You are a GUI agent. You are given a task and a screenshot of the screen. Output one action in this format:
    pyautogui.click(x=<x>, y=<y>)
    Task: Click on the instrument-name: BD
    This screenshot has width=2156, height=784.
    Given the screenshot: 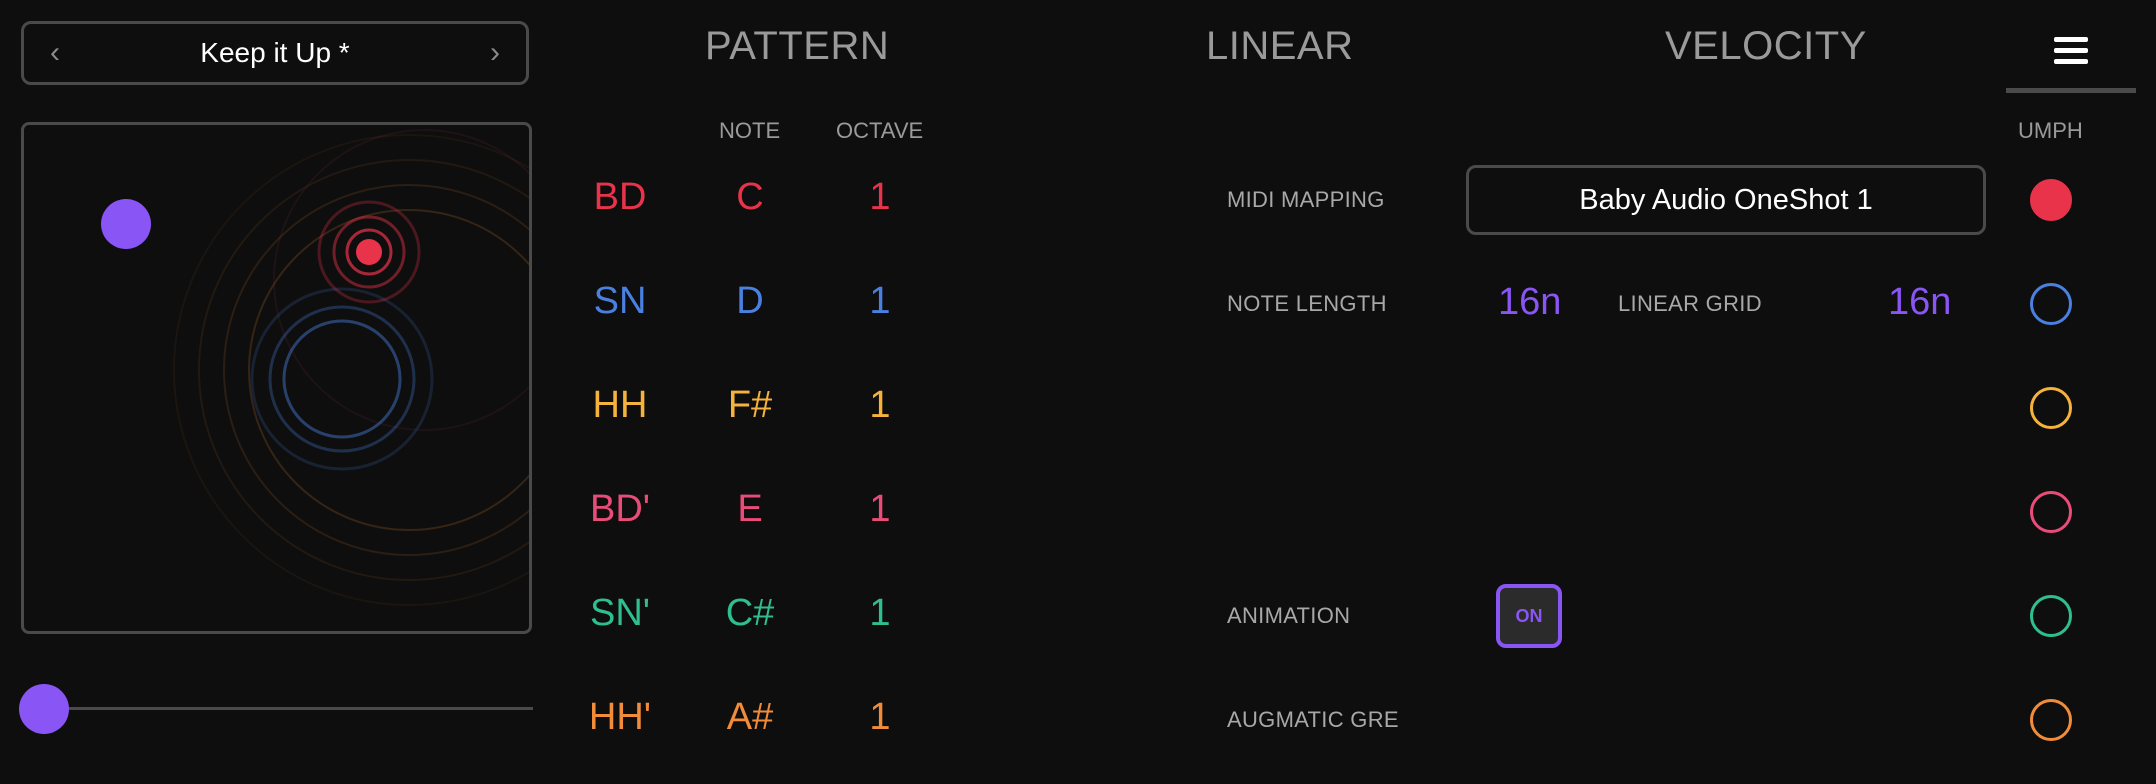 What is the action you would take?
    pyautogui.click(x=620, y=197)
    